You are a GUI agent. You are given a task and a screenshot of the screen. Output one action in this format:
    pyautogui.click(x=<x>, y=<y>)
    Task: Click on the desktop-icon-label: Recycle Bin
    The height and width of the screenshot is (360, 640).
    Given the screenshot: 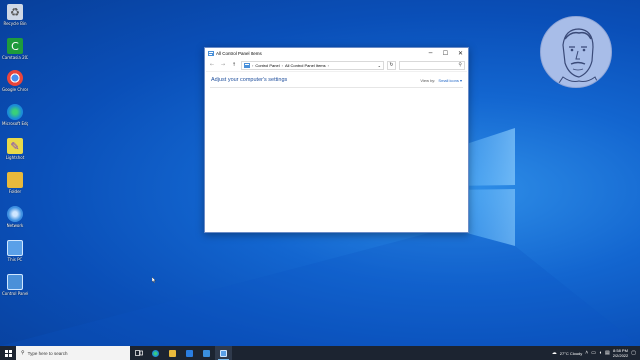 What is the action you would take?
    pyautogui.click(x=15, y=23)
    